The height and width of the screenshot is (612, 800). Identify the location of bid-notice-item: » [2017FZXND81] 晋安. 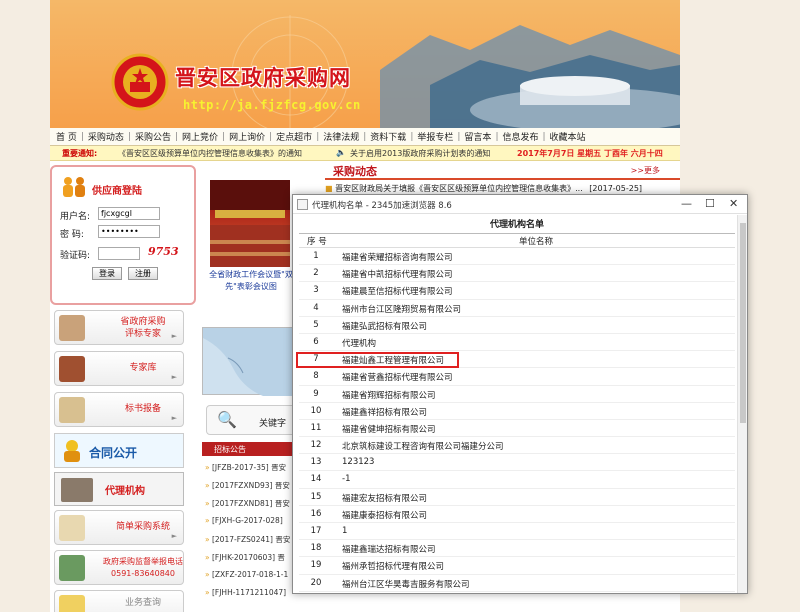
(255, 507).